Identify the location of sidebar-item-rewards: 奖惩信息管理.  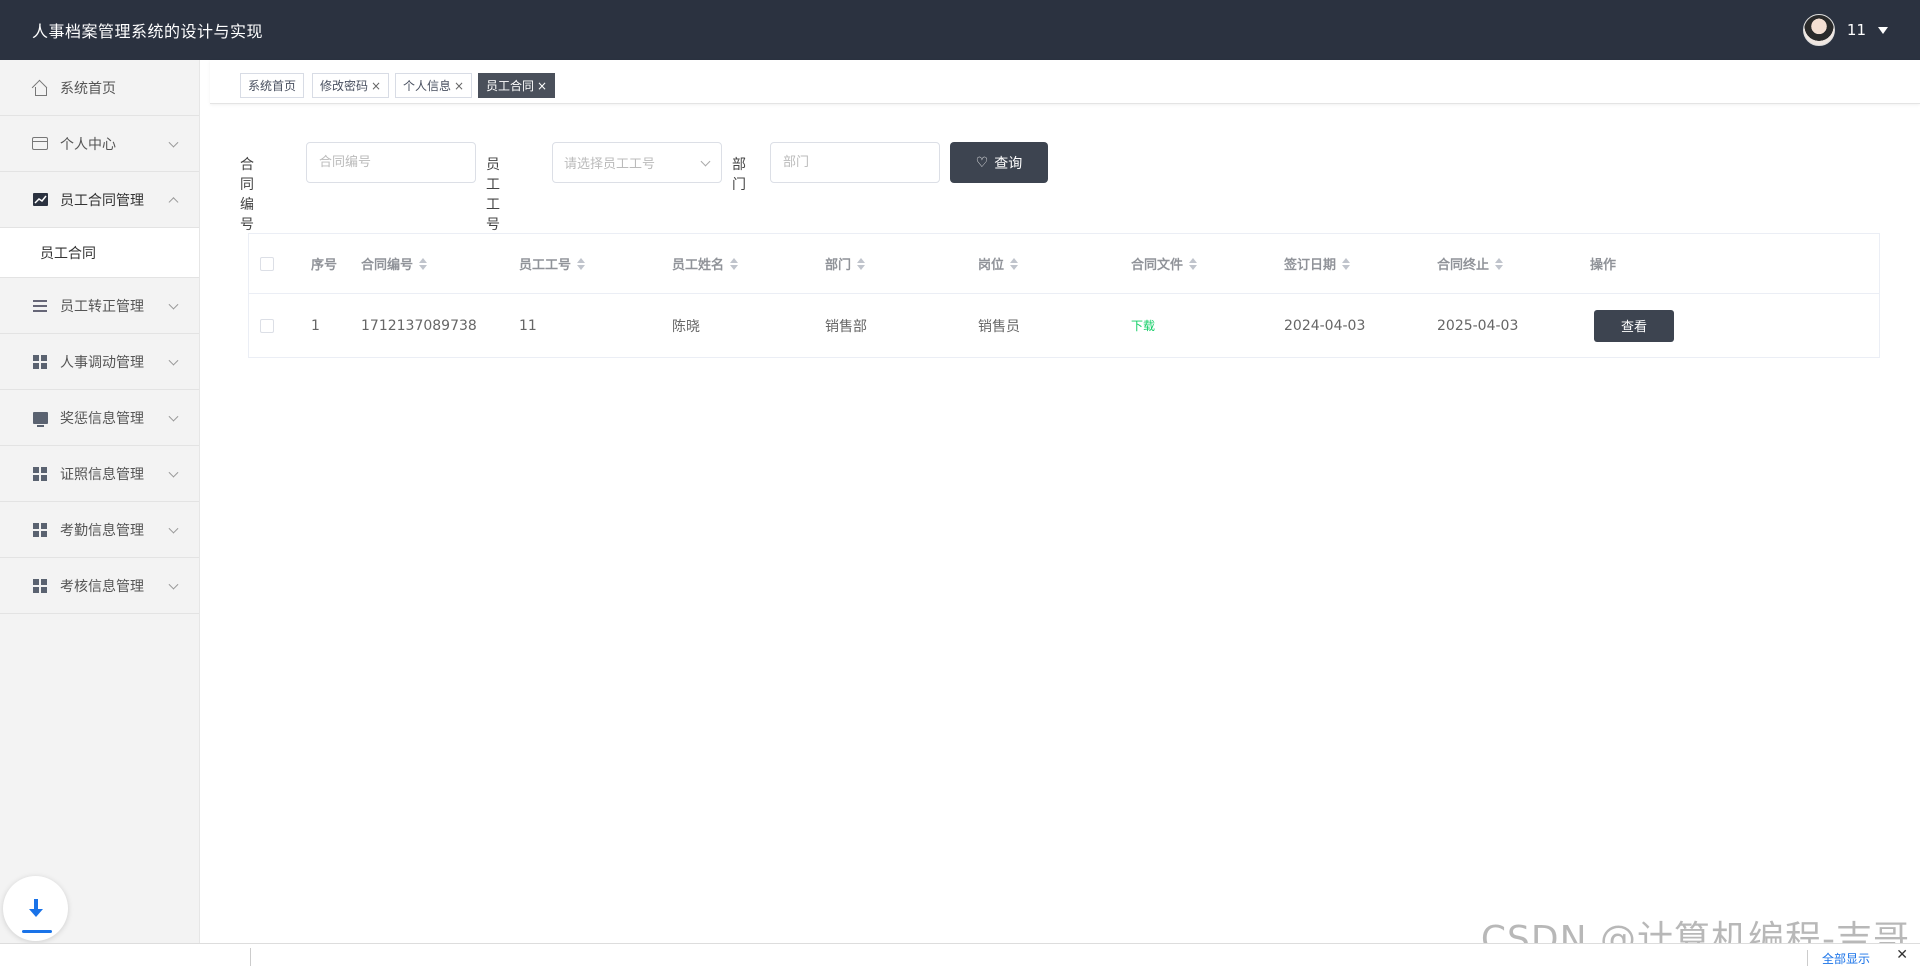
(99, 418).